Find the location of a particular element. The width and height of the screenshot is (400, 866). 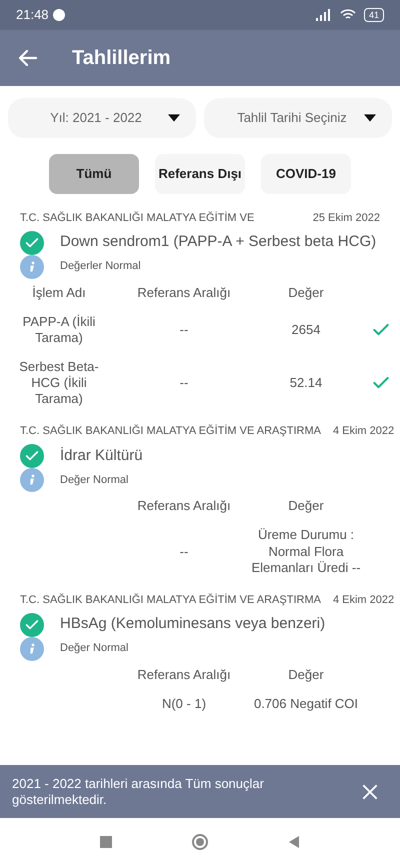

test-title: İdrar Kültürü is located at coordinates (101, 456).